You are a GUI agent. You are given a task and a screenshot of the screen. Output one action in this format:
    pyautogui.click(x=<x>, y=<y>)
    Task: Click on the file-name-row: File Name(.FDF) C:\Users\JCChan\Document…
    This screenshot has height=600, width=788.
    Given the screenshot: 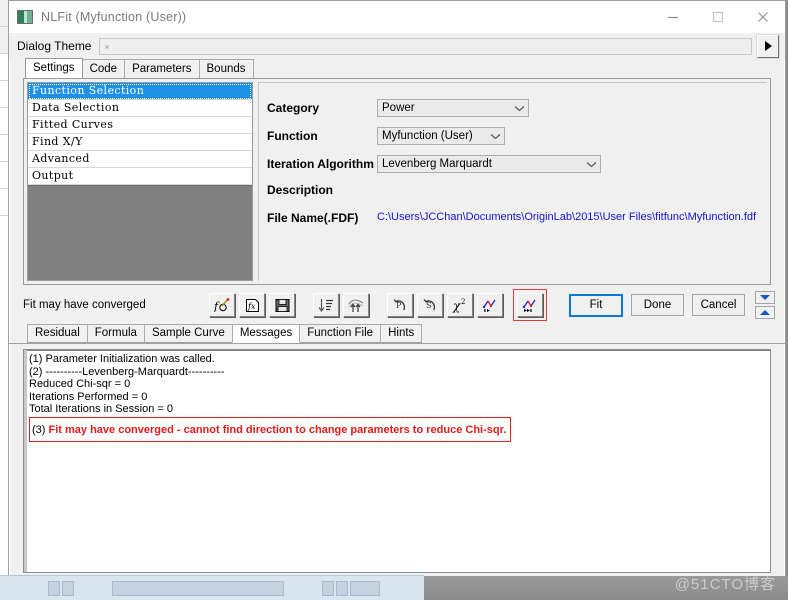 What is the action you would take?
    pyautogui.click(x=517, y=222)
    